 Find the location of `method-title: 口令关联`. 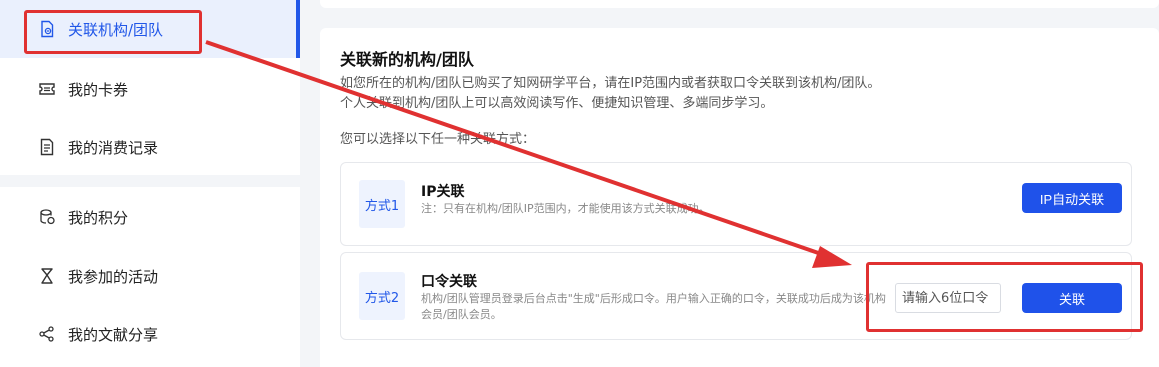

method-title: 口令关联 is located at coordinates (449, 282).